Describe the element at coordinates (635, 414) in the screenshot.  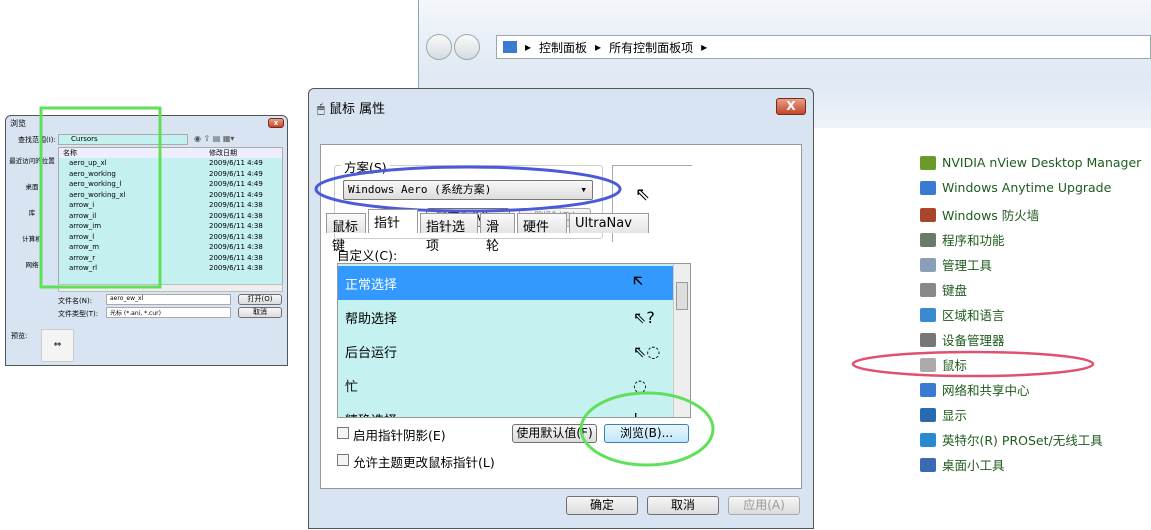
I see `cursor-icon: |` at that location.